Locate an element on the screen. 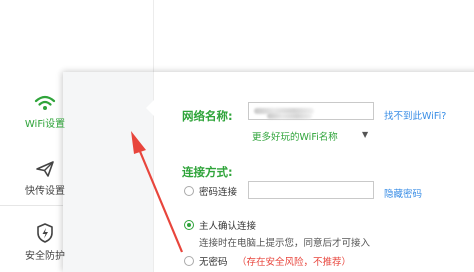 The width and height of the screenshot is (474, 272). active-tab-pointer is located at coordinates (150, 108).